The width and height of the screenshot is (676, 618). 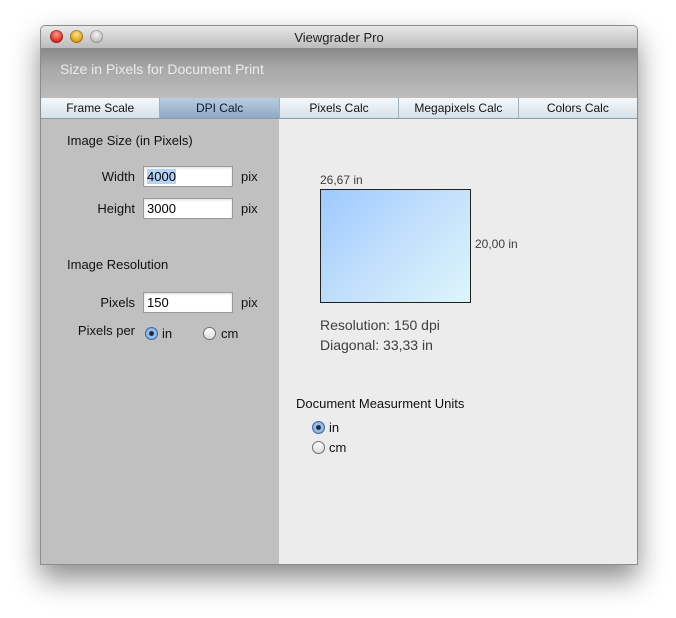 I want to click on pixels-per-in-radio, so click(x=151, y=333).